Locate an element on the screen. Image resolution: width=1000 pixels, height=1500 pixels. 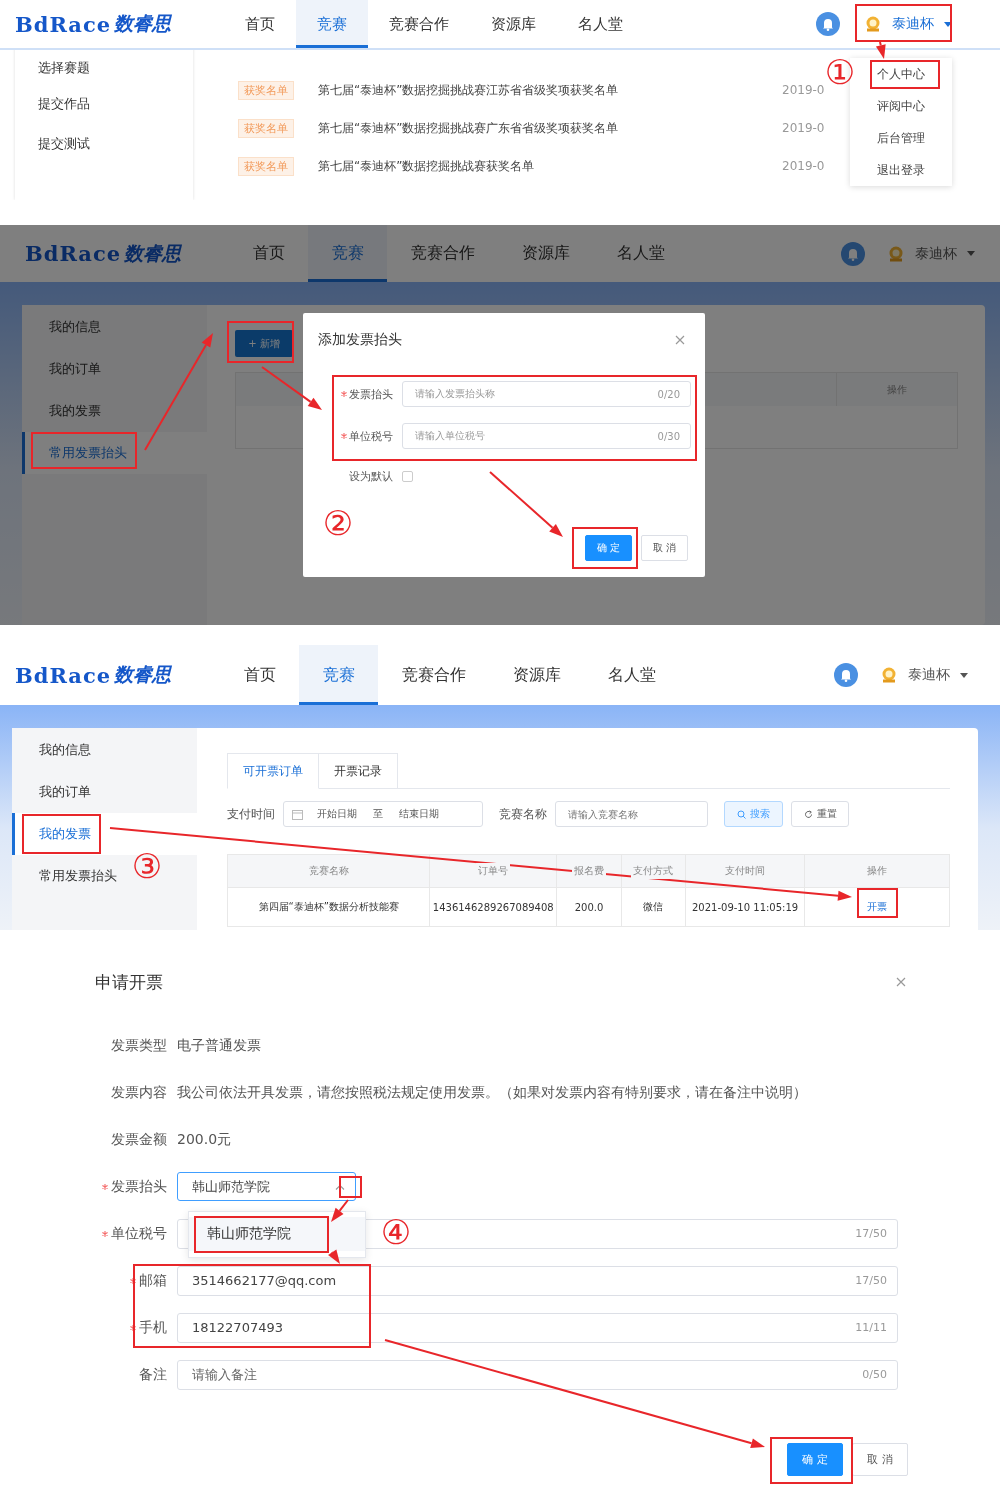
select-field: 韩山师范学院 is located at coordinates (266, 1186).